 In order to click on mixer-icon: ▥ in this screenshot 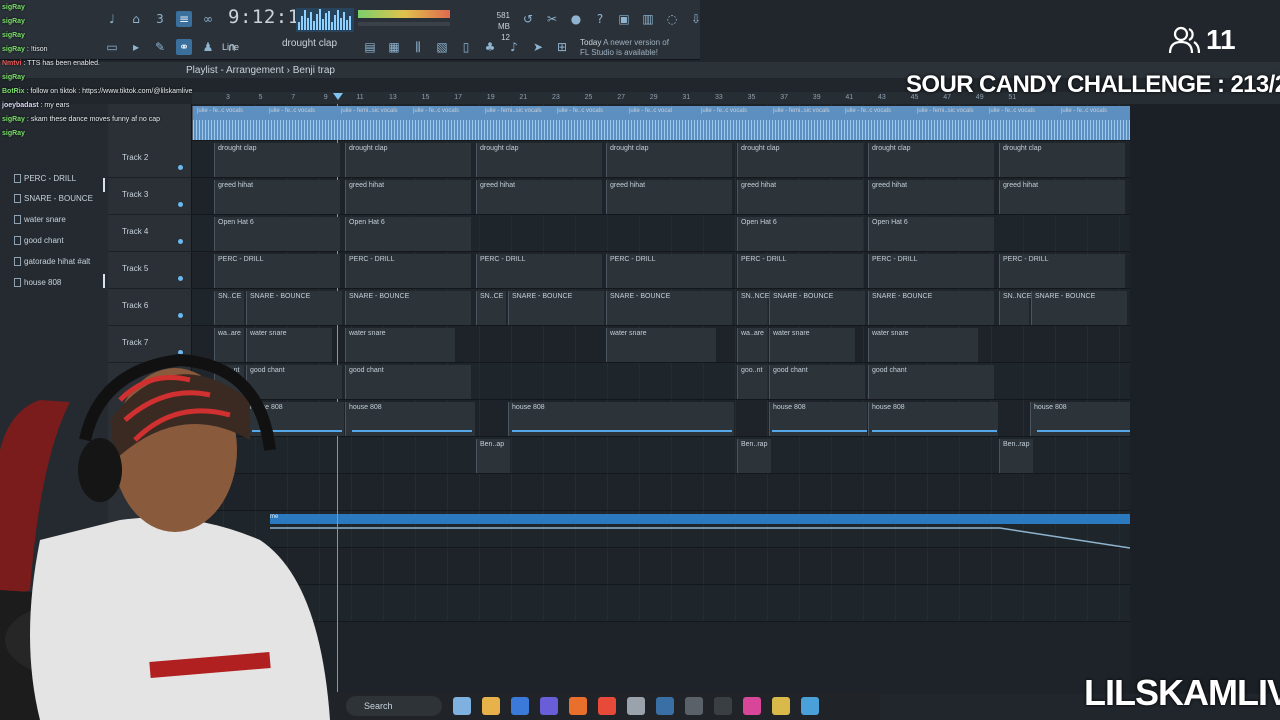, I will do `click(648, 19)`.